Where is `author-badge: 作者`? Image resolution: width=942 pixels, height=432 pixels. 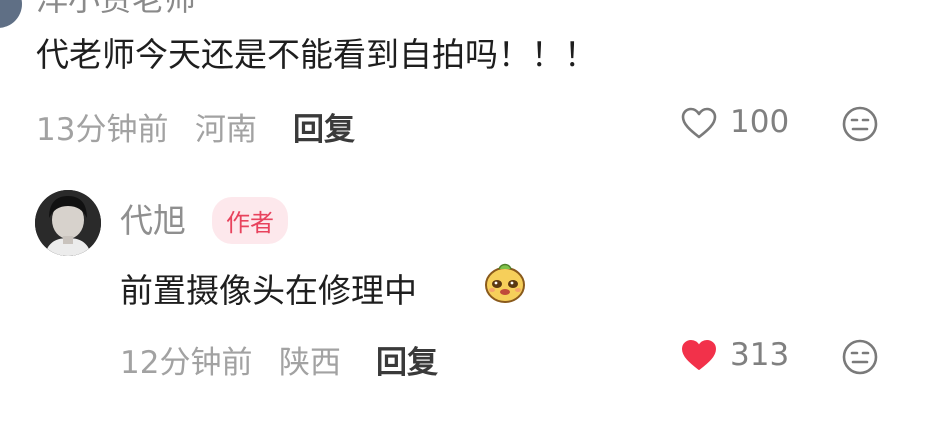
author-badge: 作者 is located at coordinates (250, 220).